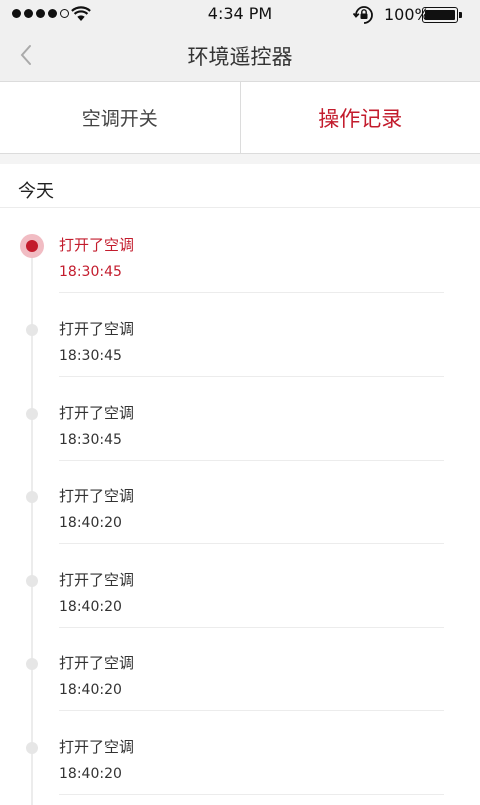  I want to click on section-title: 今天, so click(36, 190).